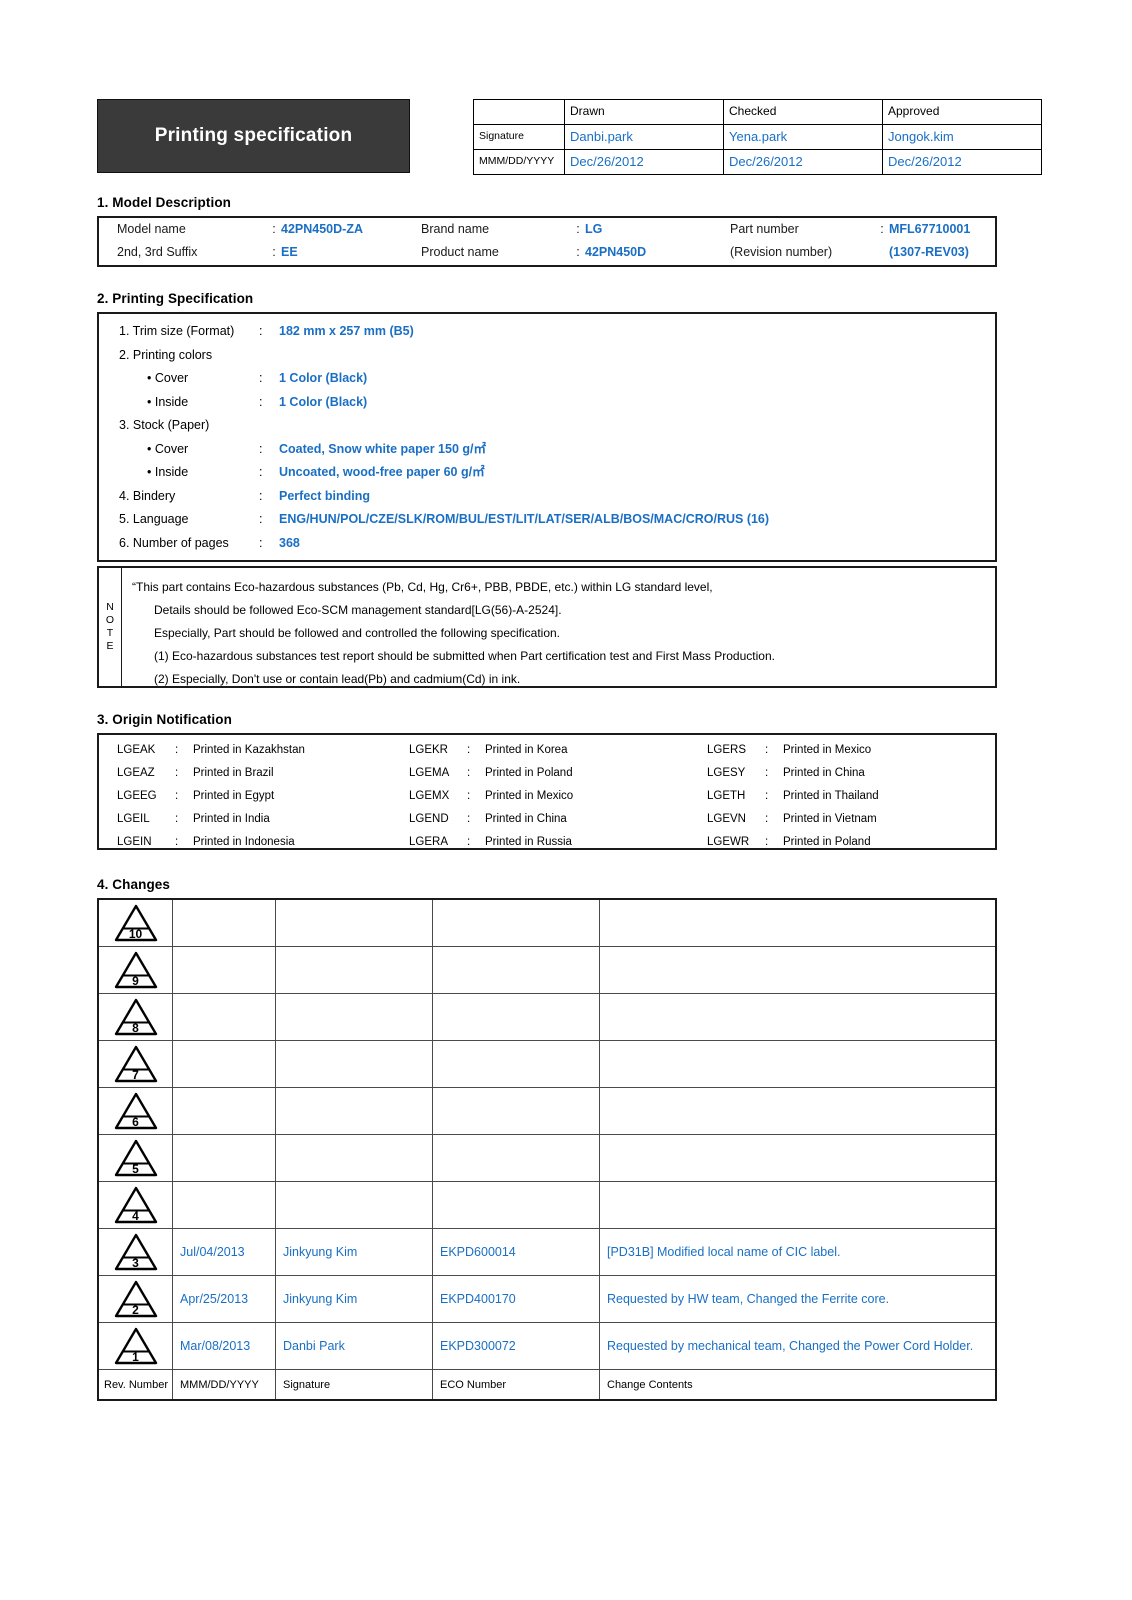 The width and height of the screenshot is (1132, 1600). What do you see at coordinates (728, 842) in the screenshot?
I see `origin-code: LGEWR` at bounding box center [728, 842].